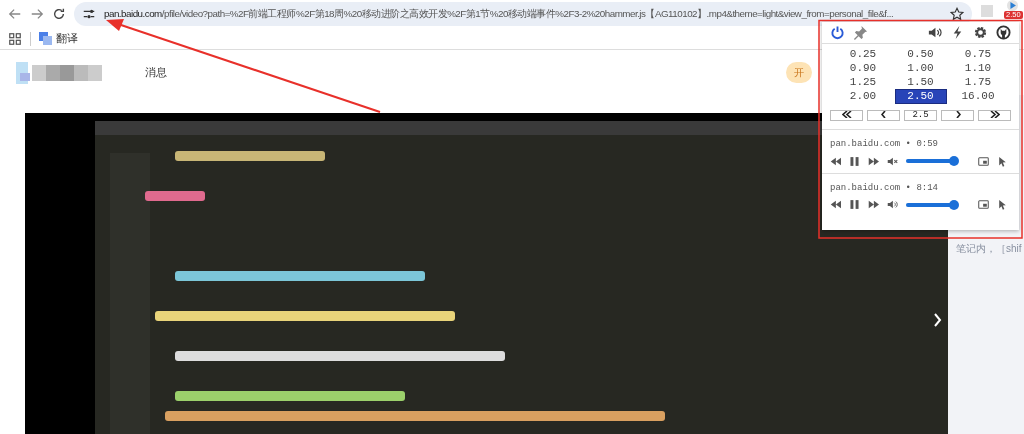  I want to click on pin-icon, so click(860, 32).